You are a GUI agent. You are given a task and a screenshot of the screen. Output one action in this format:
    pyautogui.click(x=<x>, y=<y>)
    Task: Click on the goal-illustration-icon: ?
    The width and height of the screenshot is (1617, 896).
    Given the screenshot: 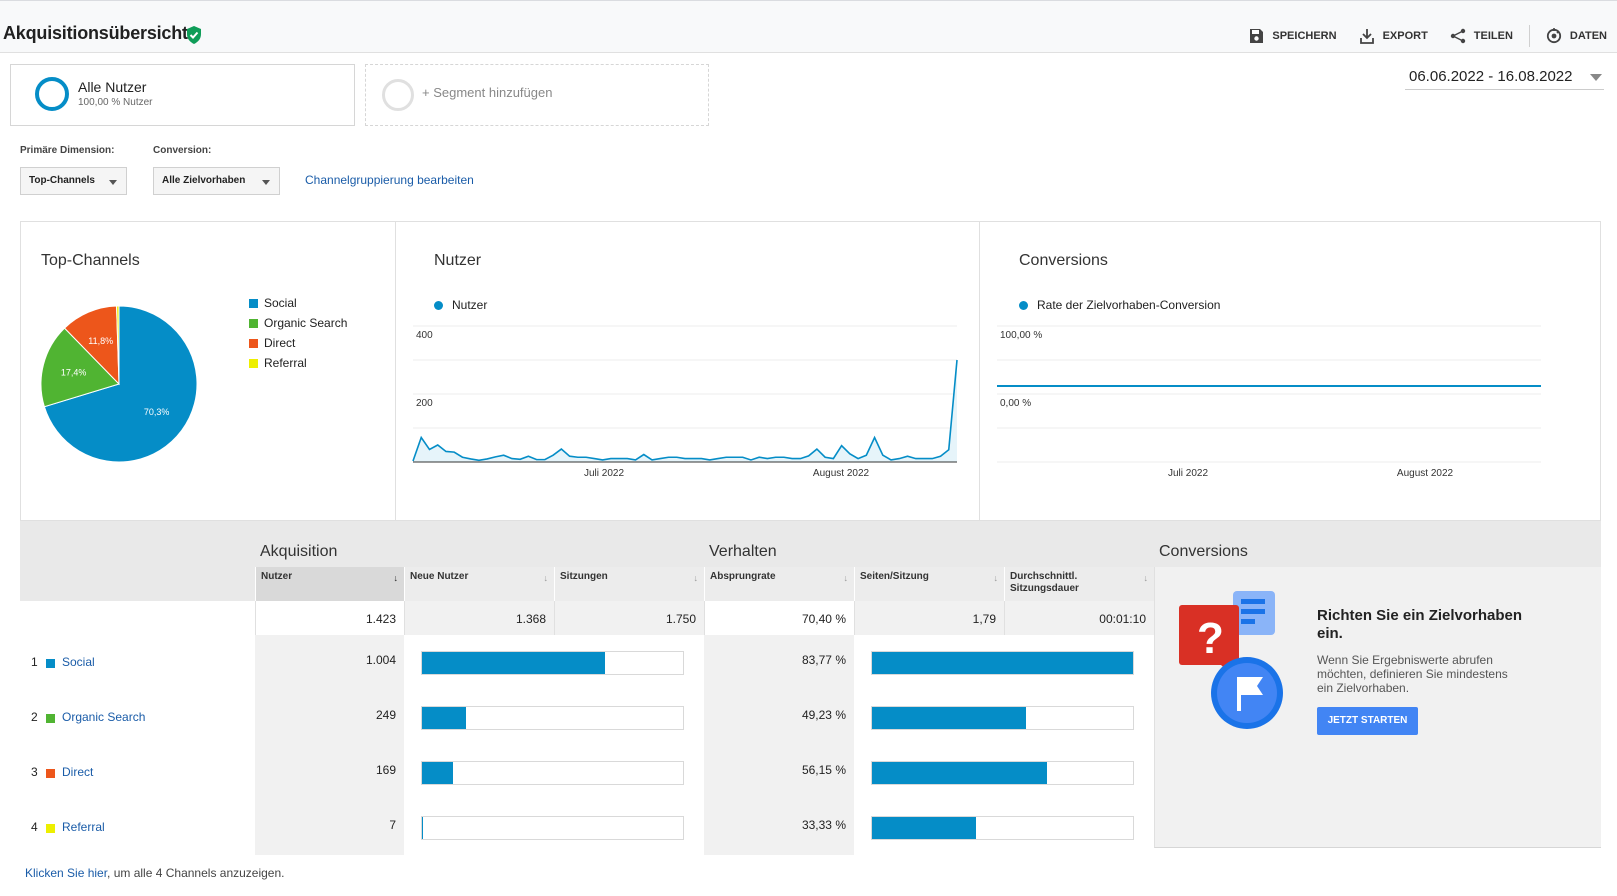 What is the action you would take?
    pyautogui.click(x=1231, y=660)
    